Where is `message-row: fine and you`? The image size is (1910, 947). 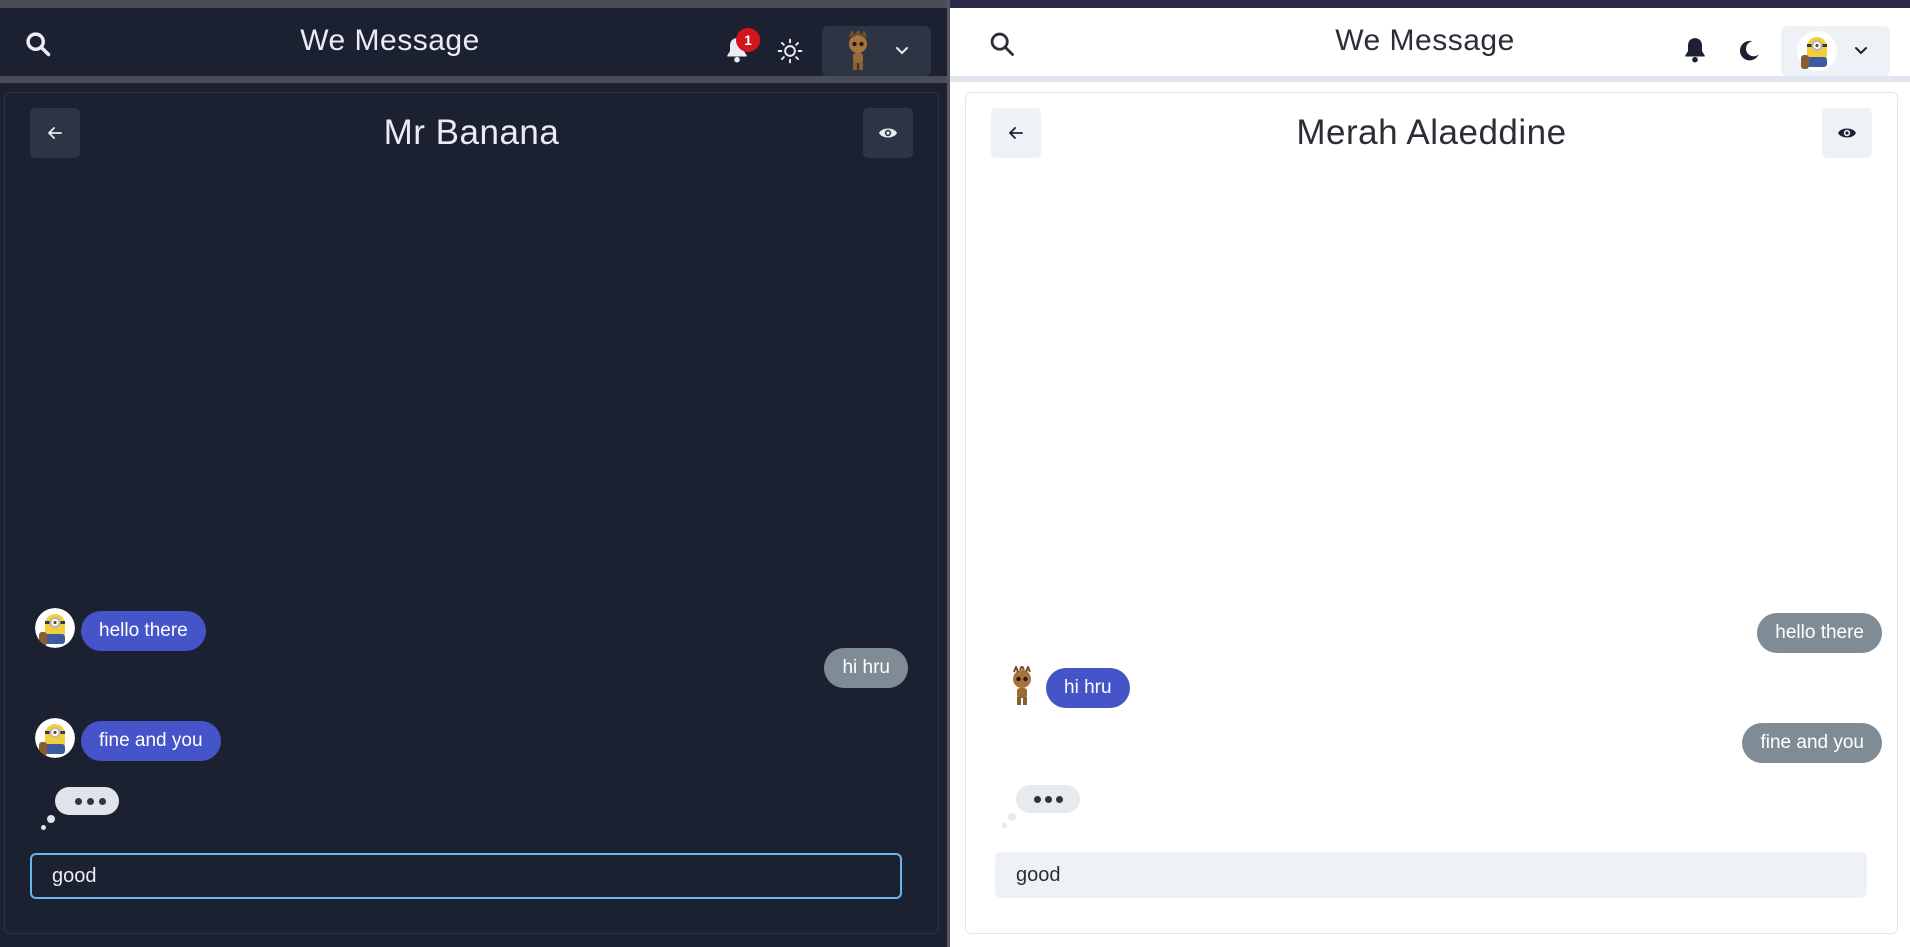 message-row: fine and you is located at coordinates (1812, 744).